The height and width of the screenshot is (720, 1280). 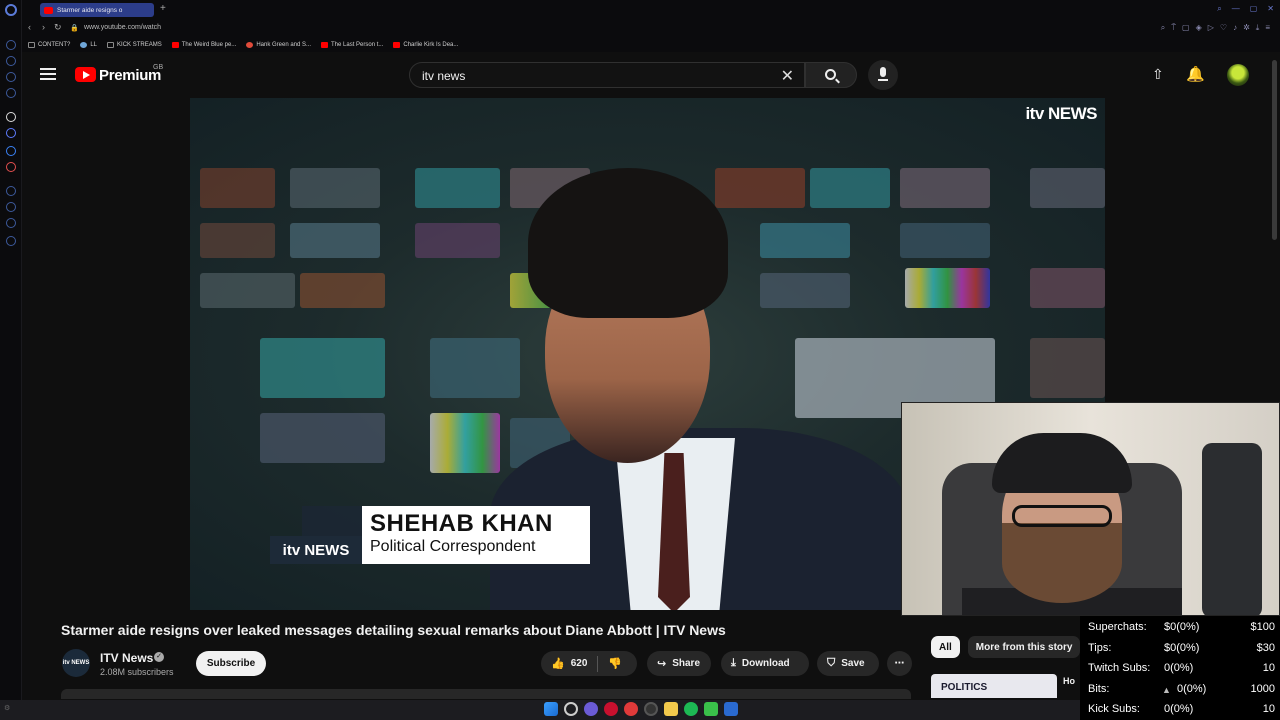 I want to click on stat-value: 0(0%), so click(x=1192, y=688).